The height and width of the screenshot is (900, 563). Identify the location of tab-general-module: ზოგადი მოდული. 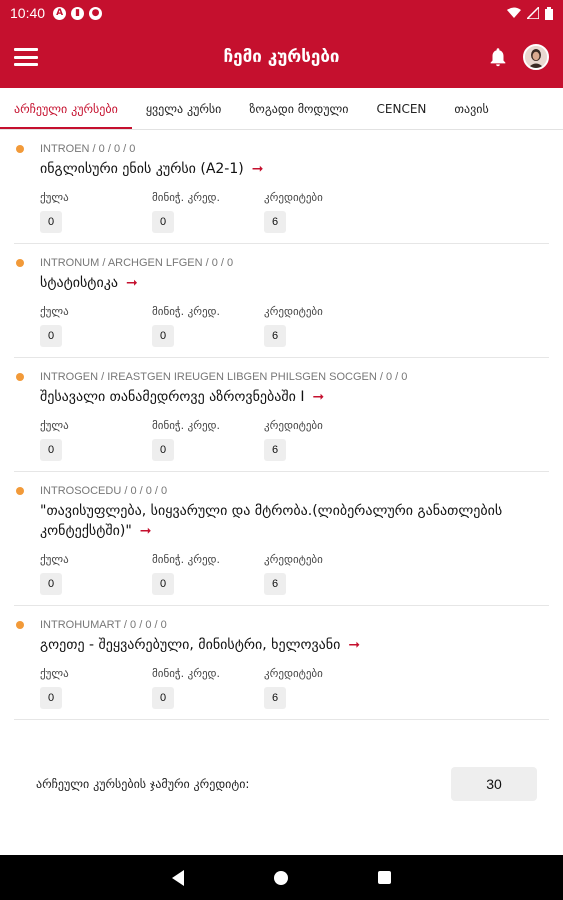
(298, 108).